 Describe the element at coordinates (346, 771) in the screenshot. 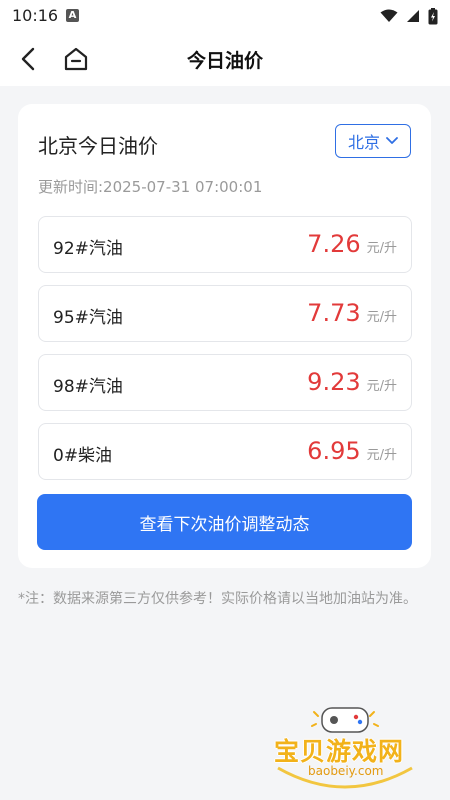

I see `watermark-url: baobeiy.com` at that location.